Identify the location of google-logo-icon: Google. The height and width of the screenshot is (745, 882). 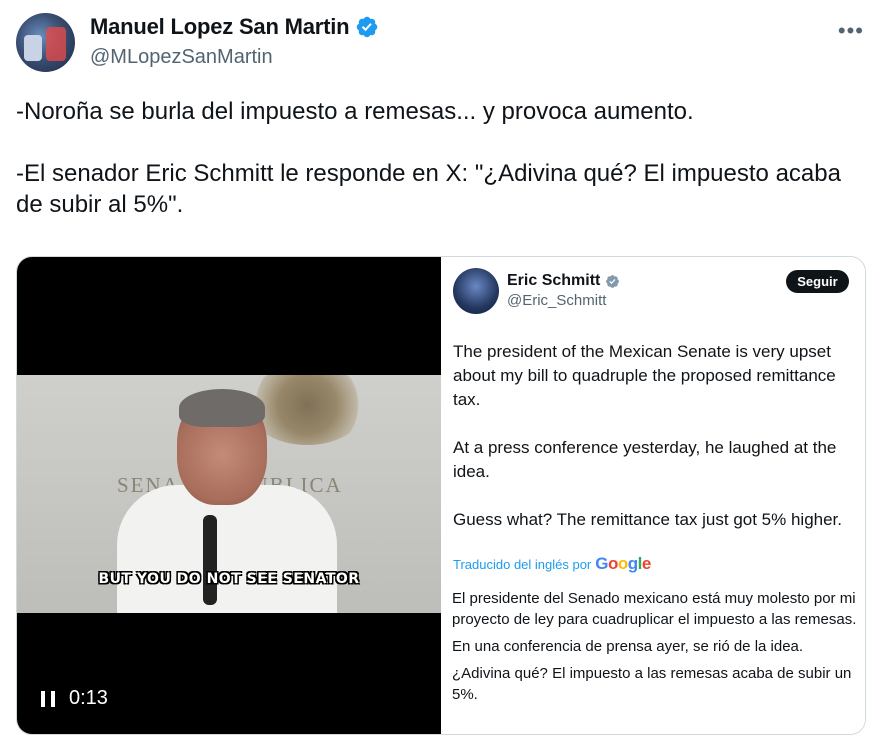
(623, 563).